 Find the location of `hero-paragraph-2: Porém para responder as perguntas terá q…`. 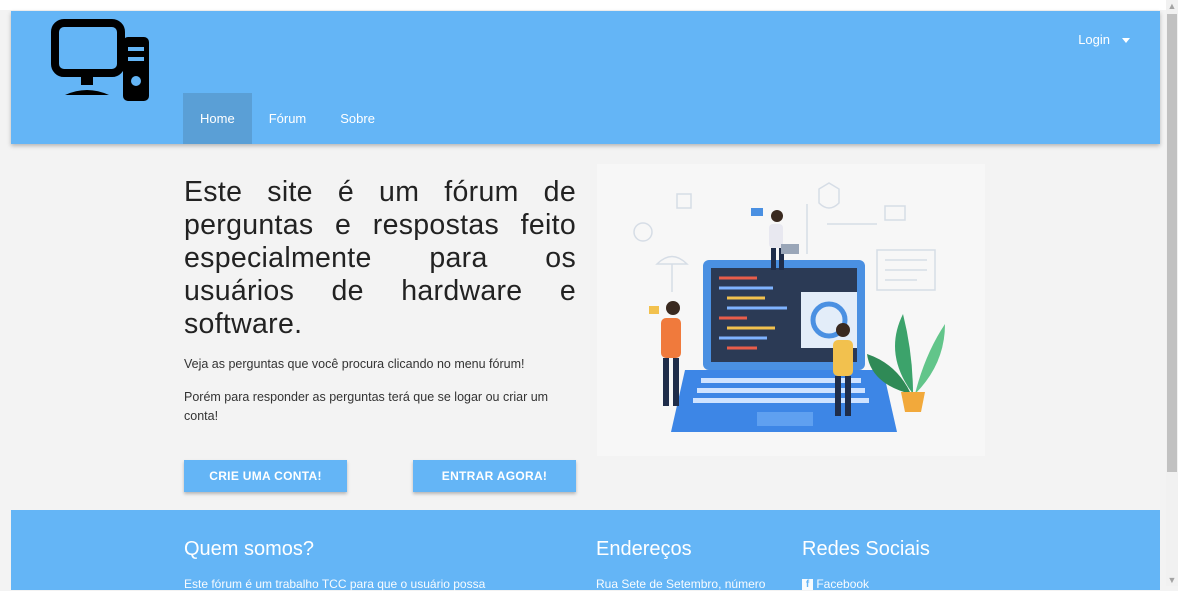

hero-paragraph-2: Porém para responder as perguntas terá q… is located at coordinates (366, 406).